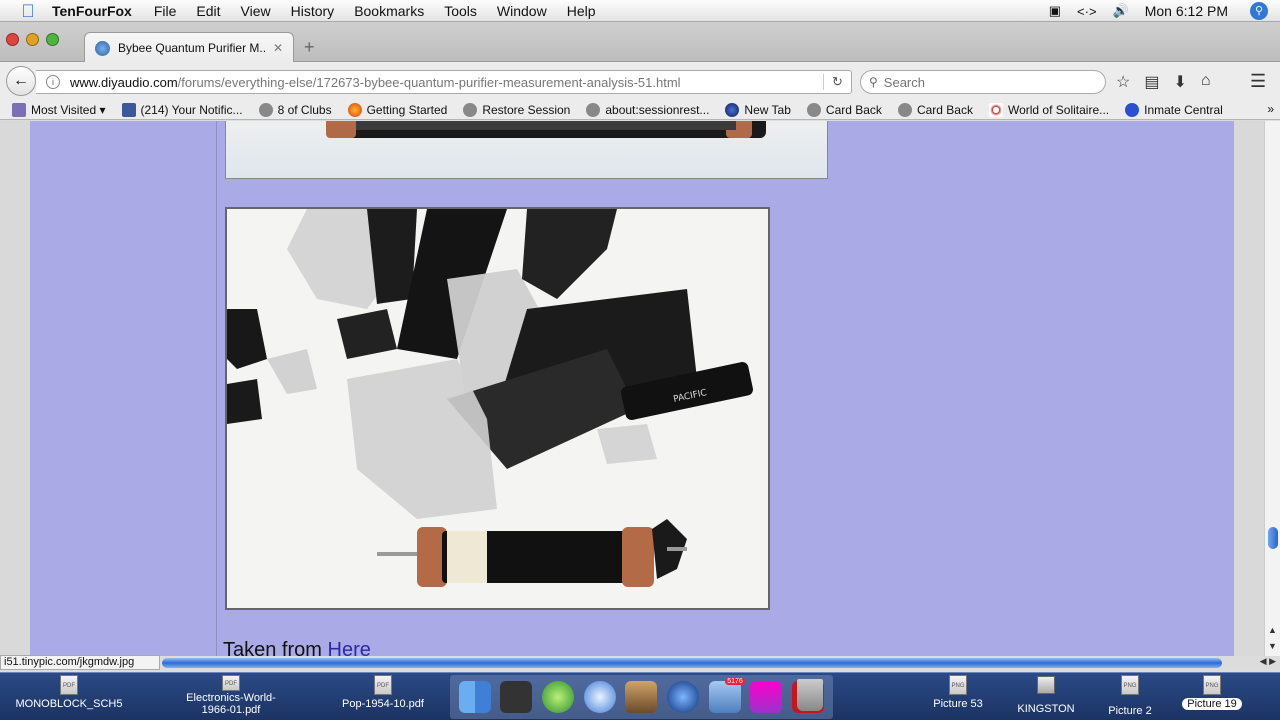 This screenshot has height=720, width=1280. What do you see at coordinates (1132, 109) in the screenshot?
I see `inmate-central-icon` at bounding box center [1132, 109].